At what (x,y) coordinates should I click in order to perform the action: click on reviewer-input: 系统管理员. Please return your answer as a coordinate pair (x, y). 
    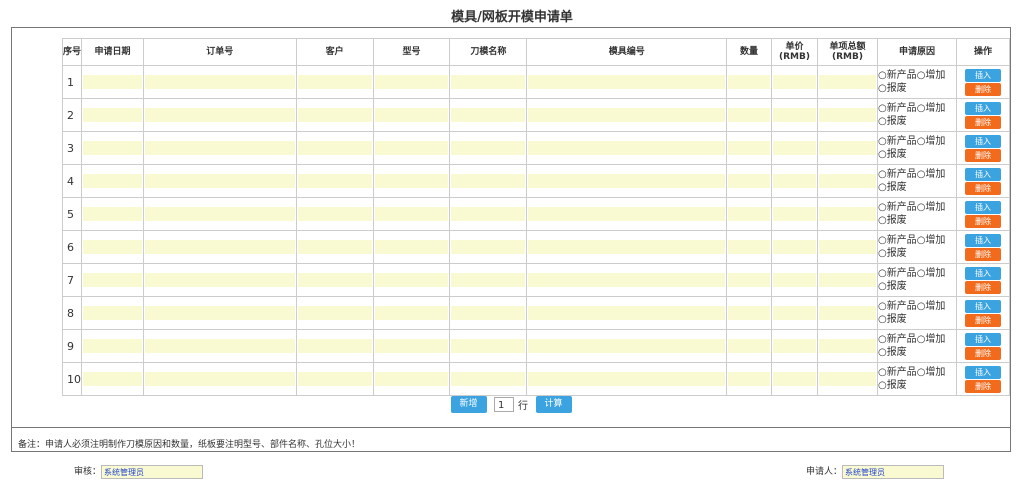
    Looking at the image, I should click on (152, 471).